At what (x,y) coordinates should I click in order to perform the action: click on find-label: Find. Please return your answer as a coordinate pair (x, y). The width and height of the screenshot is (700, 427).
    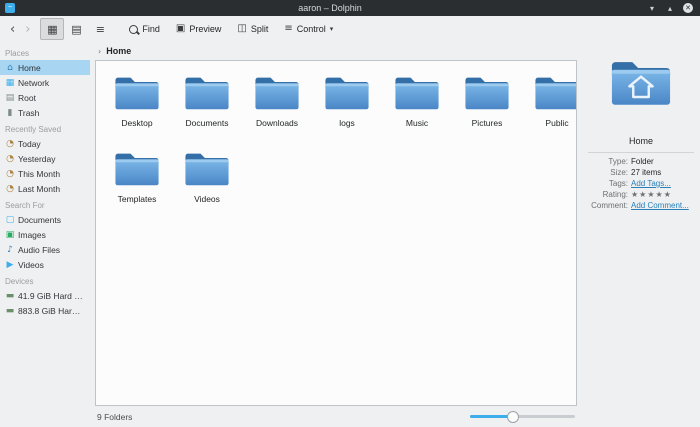
    Looking at the image, I should click on (151, 29).